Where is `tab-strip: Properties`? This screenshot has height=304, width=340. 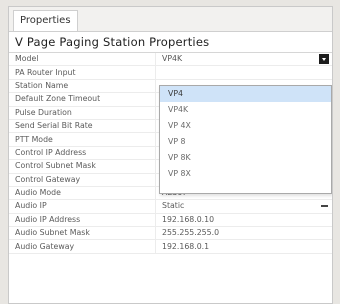 tab-strip: Properties is located at coordinates (170, 19).